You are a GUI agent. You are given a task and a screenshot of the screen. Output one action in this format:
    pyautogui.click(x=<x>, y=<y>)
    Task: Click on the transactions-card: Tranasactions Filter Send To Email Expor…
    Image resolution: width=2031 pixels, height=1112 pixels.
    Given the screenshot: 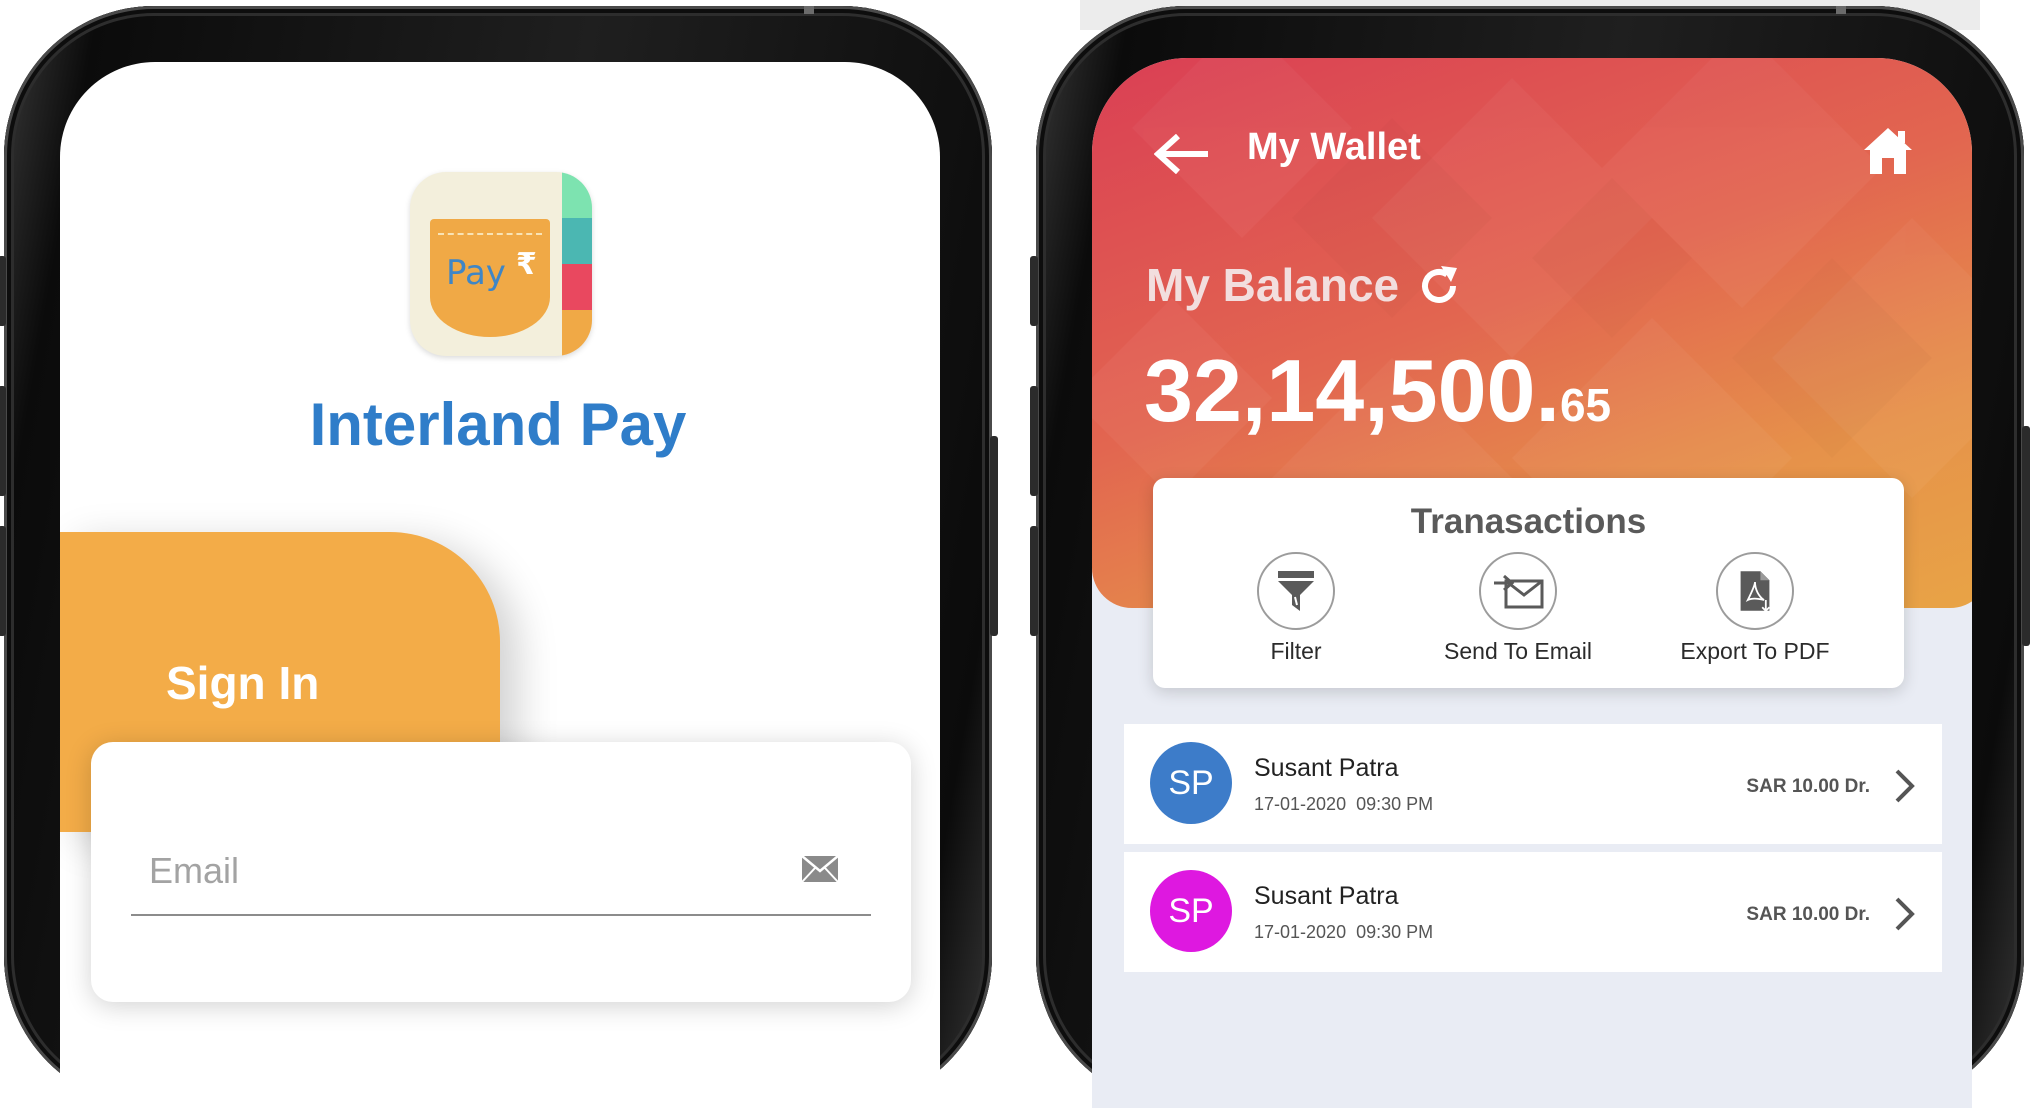 What is the action you would take?
    pyautogui.click(x=1528, y=583)
    